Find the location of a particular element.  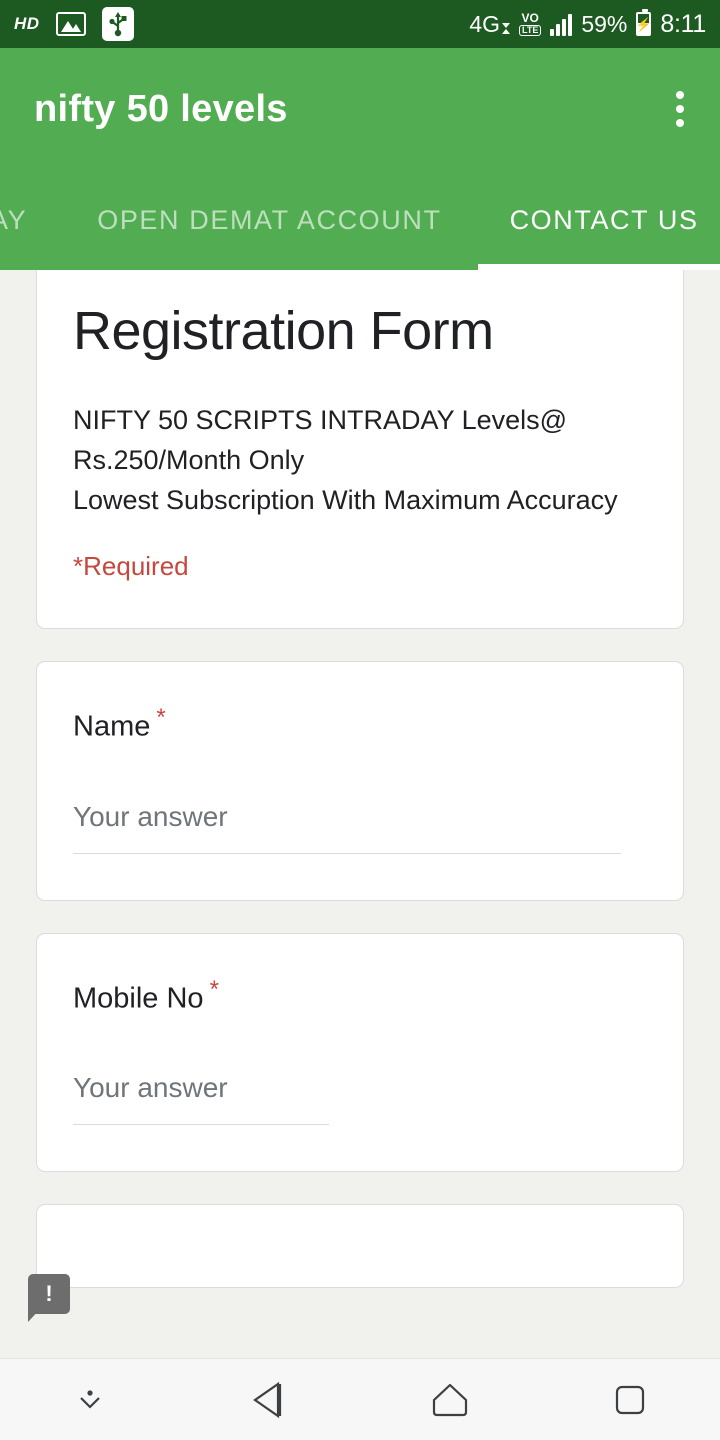

status-bar: HD 4G VO LTE 59% ⚡ 8:11 is located at coordinates (360, 24).